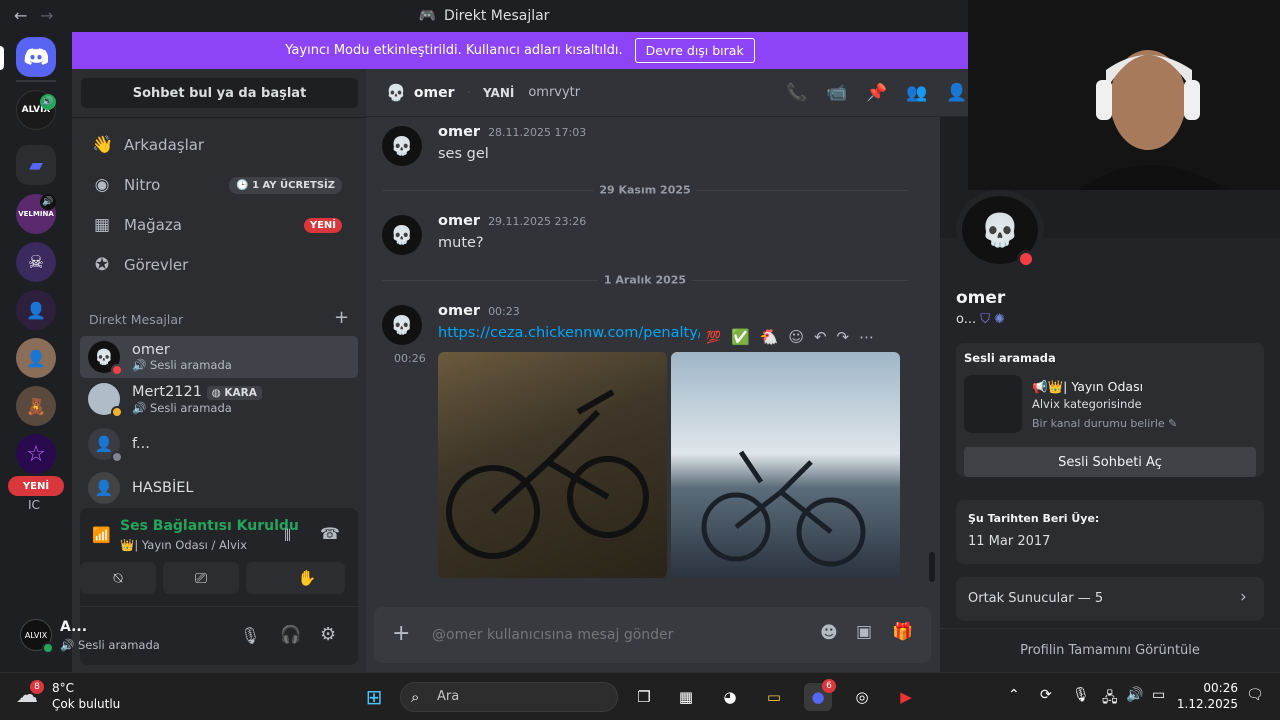  I want to click on chevron-up-icon: ⌃, so click(1014, 695).